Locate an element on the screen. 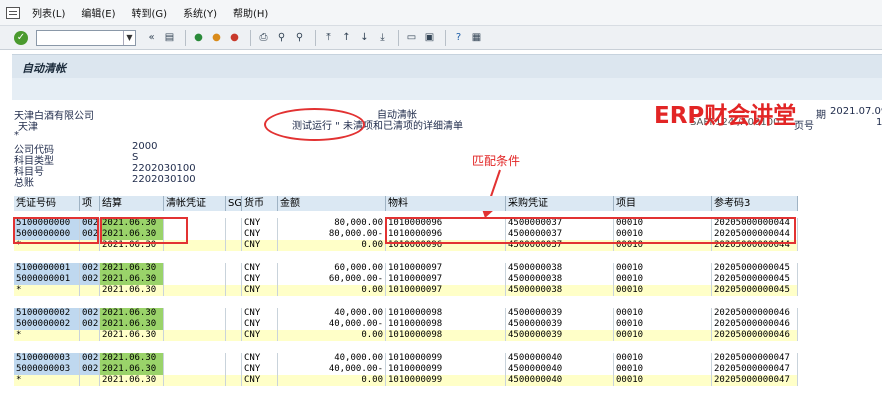  back-icon: ● is located at coordinates (198, 37).